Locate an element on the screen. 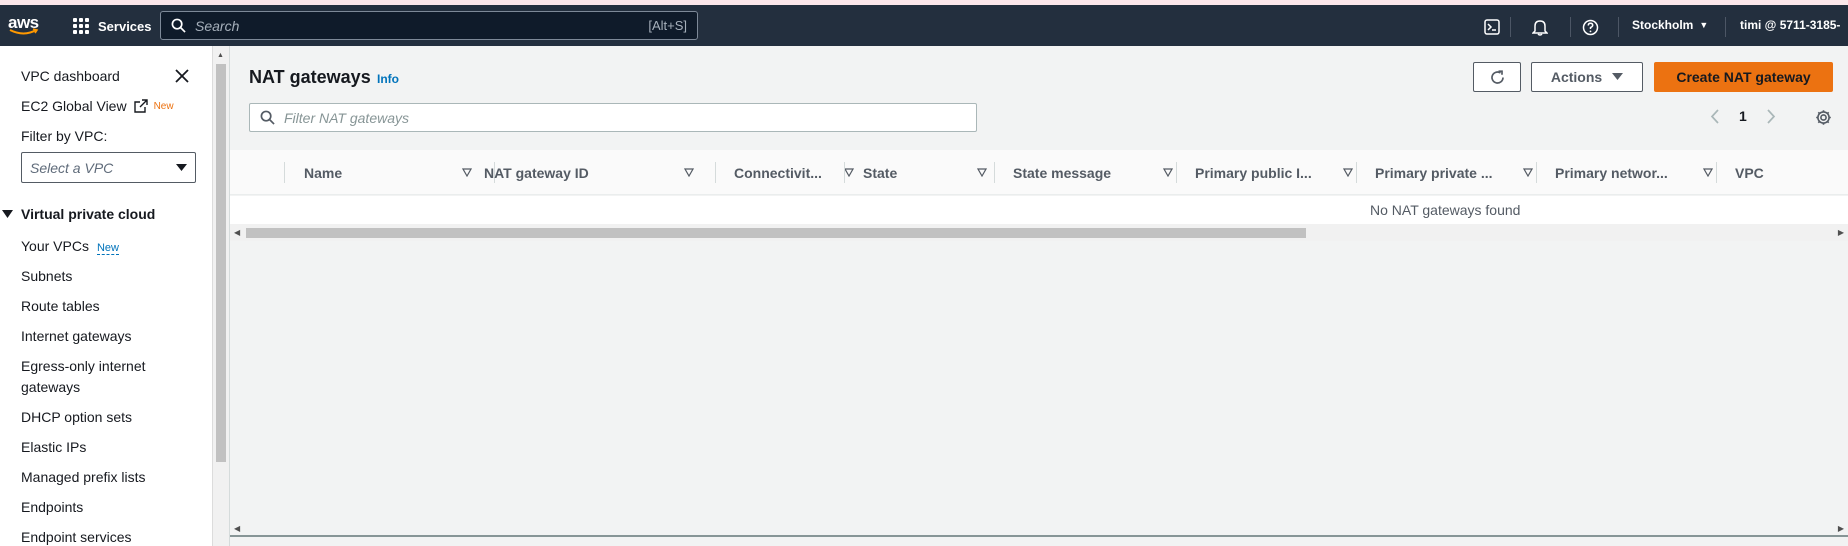  vpc-filter-select: Select a VPC is located at coordinates (108, 167).